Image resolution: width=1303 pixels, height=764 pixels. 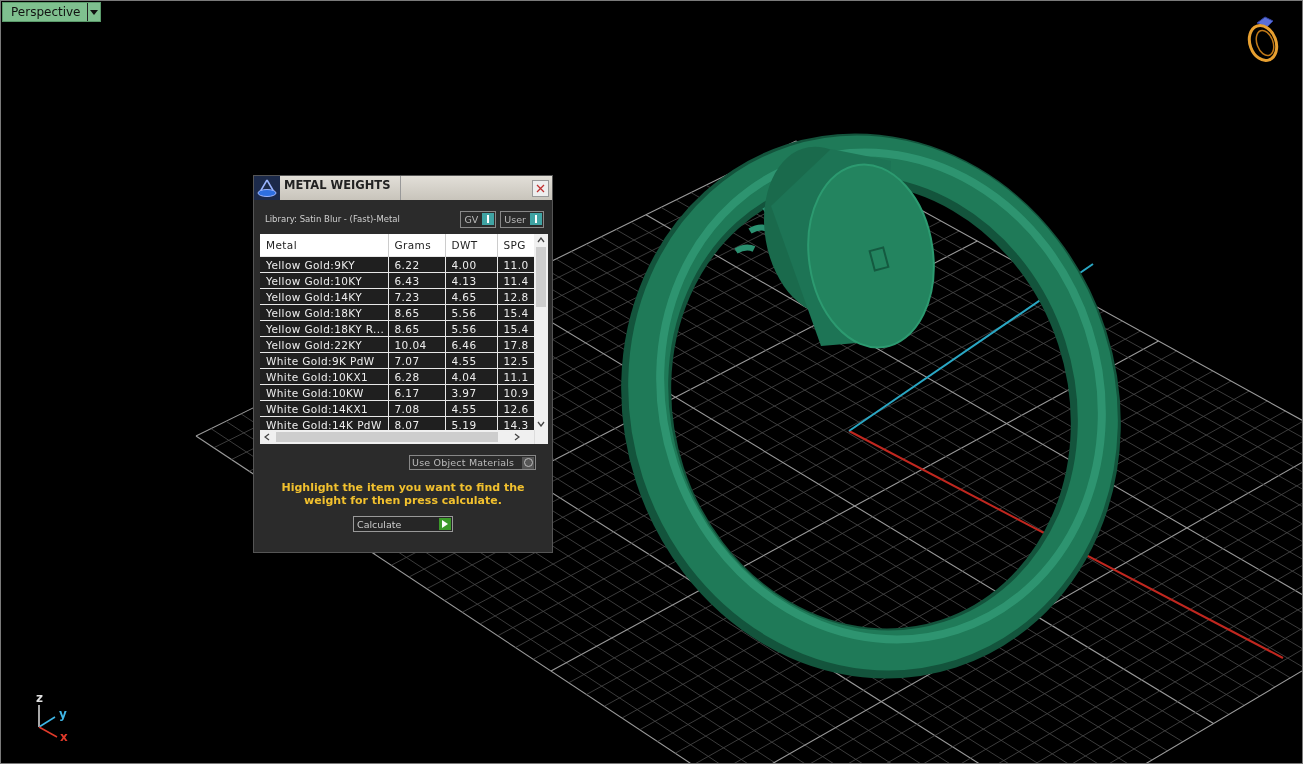 I want to click on axis-label: z, so click(x=39, y=698).